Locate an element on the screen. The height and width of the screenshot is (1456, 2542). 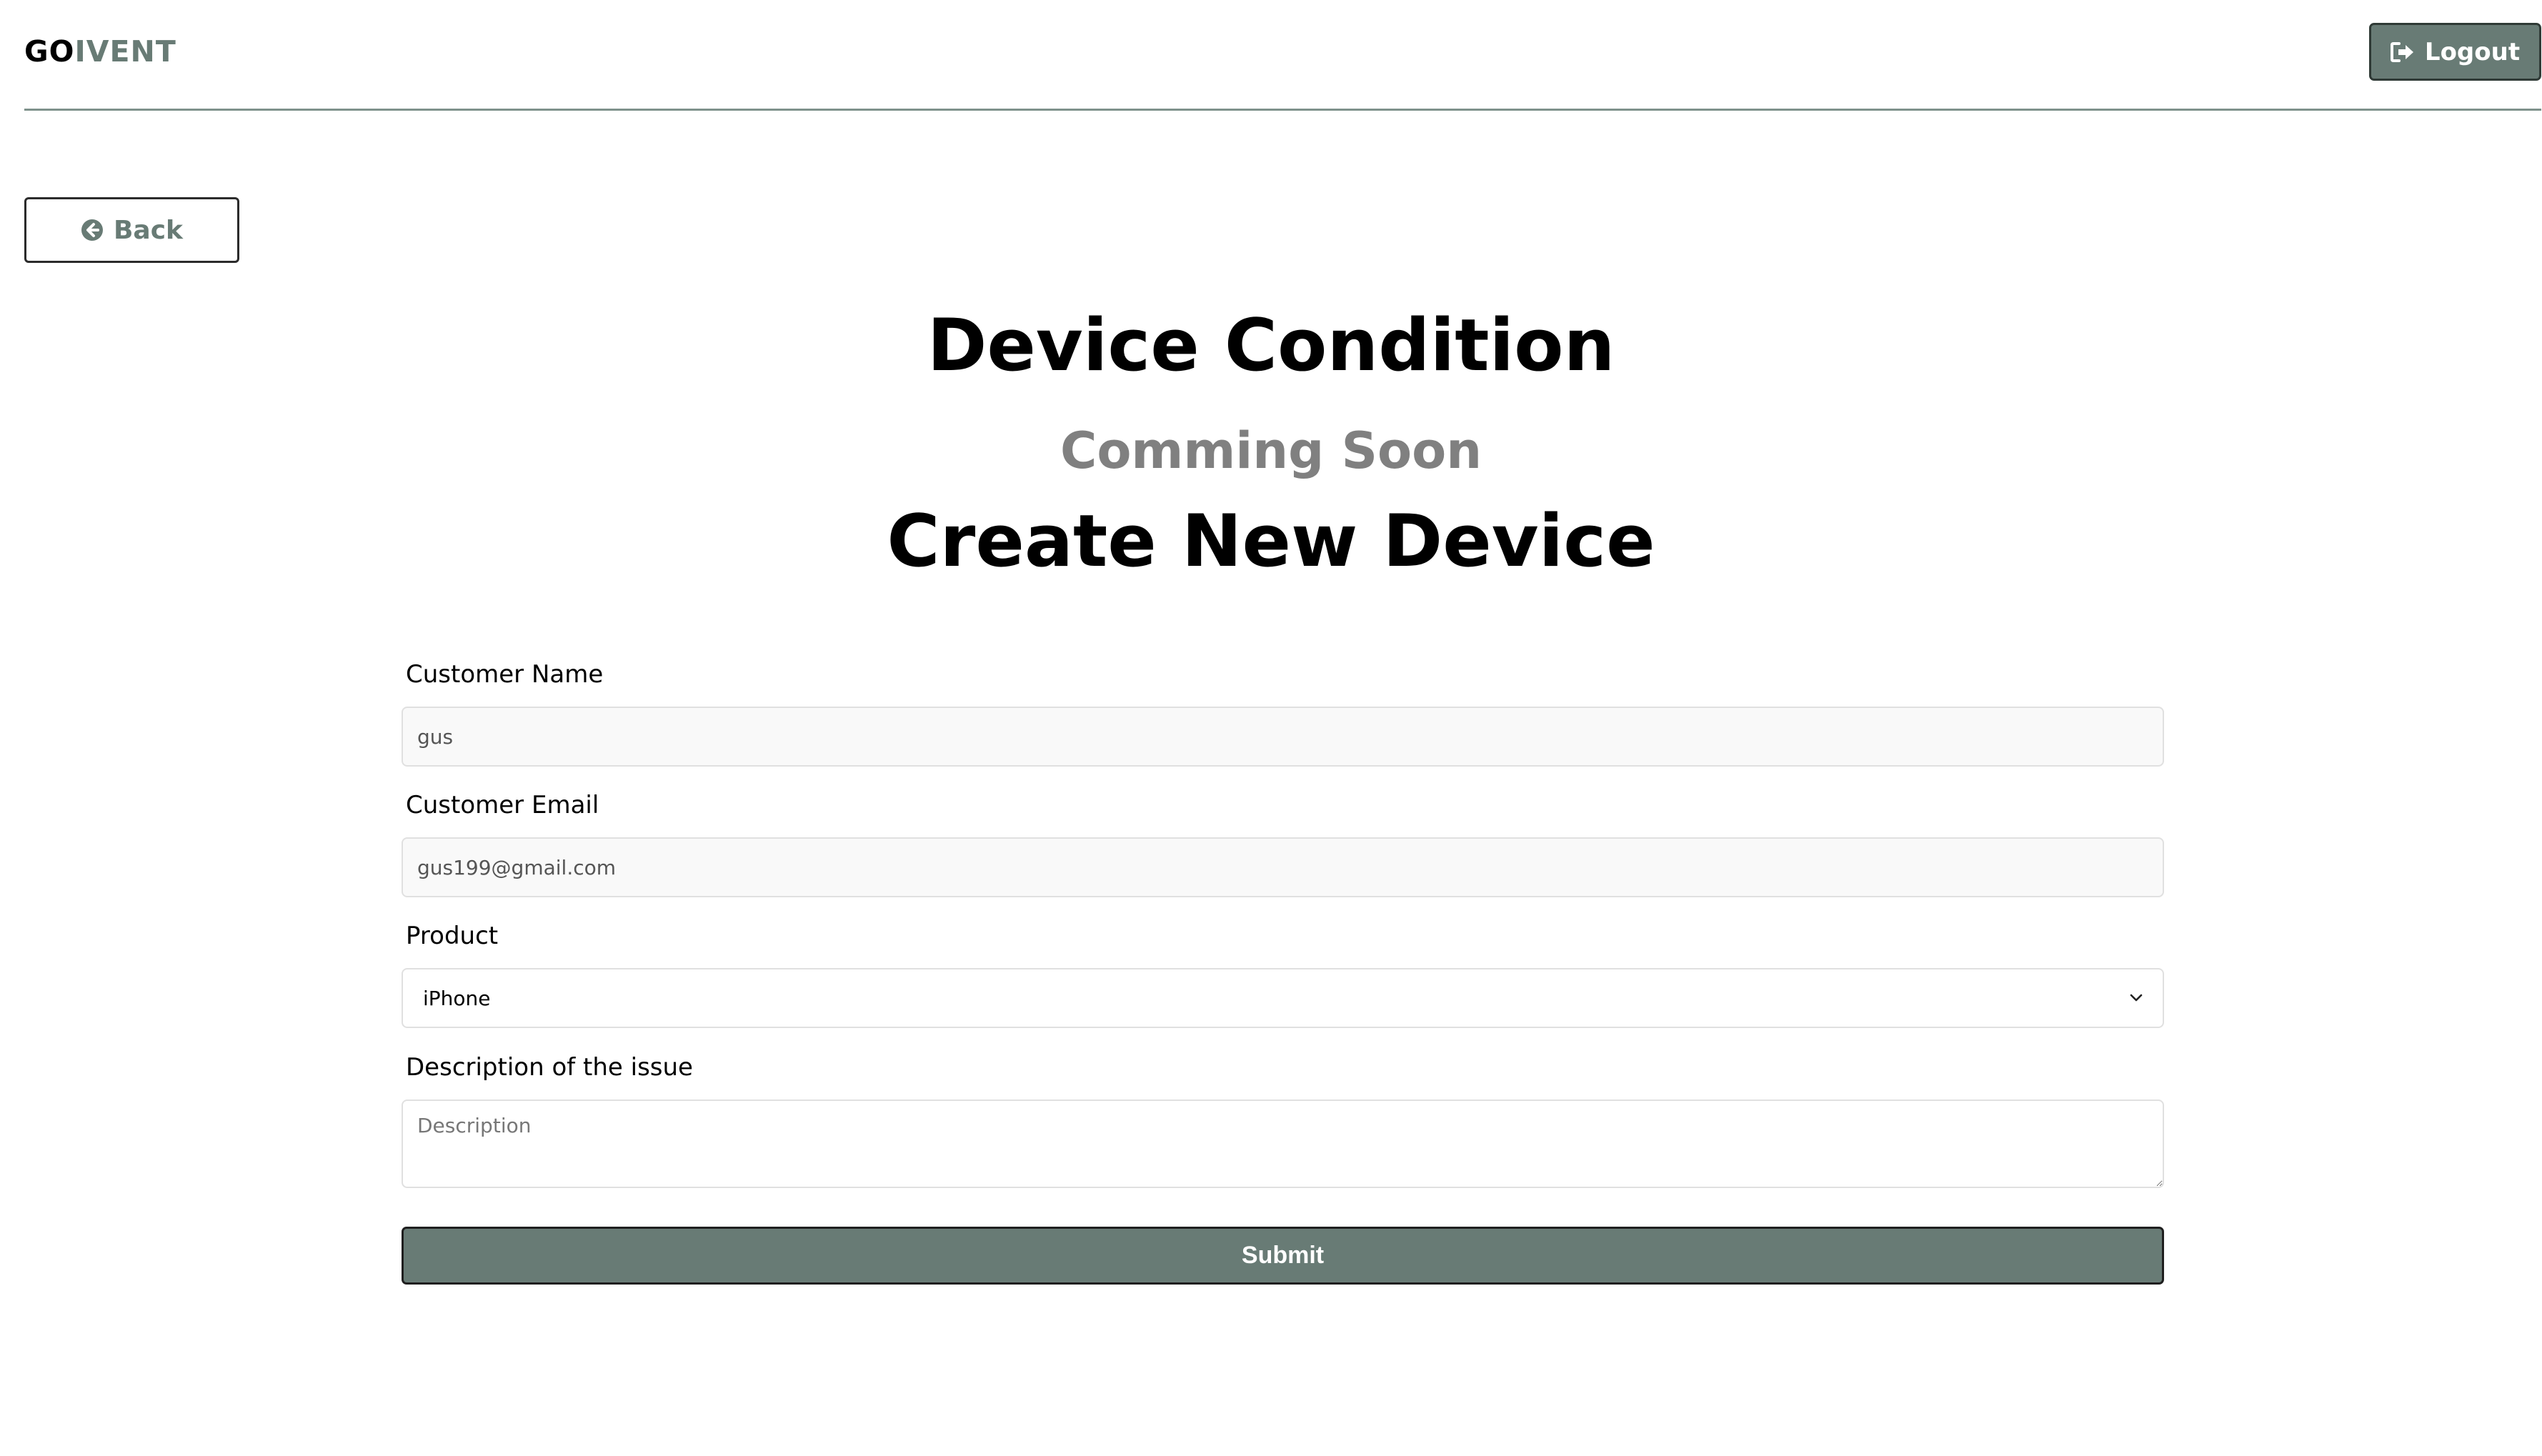
arrow-circle-left-icon is located at coordinates (92, 230).